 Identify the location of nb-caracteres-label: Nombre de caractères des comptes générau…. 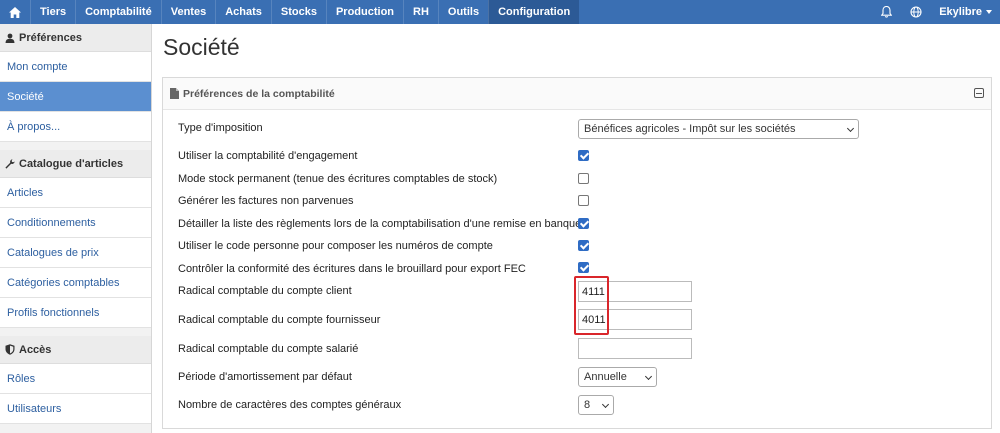
(290, 405).